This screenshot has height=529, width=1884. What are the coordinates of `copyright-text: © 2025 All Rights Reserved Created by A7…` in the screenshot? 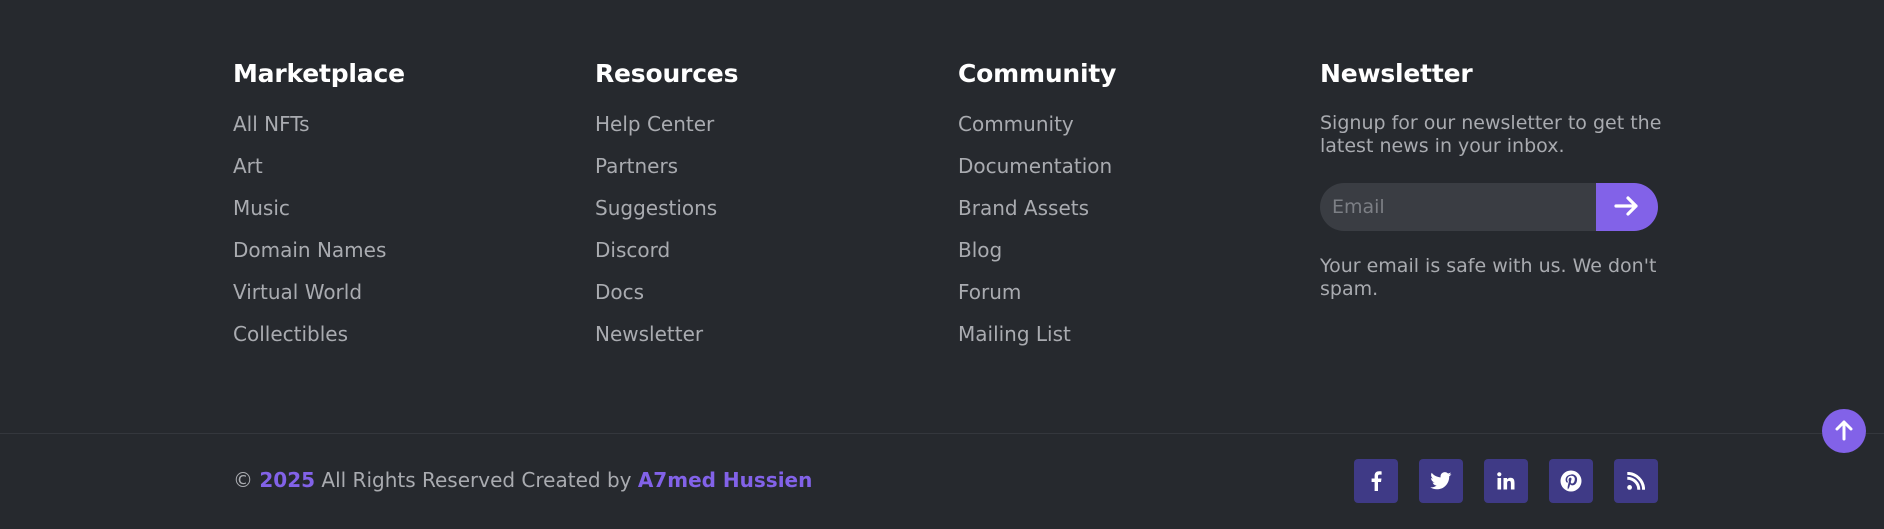 It's located at (522, 480).